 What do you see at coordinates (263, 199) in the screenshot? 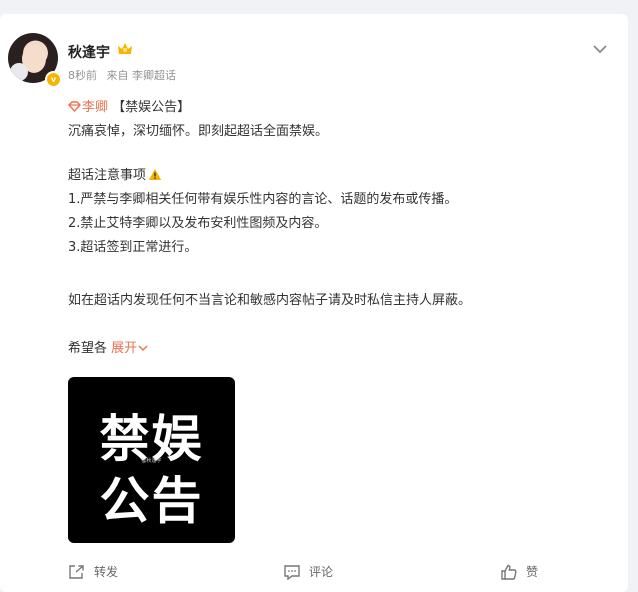
I see `post-line: 1.严禁与李卿相关任何带有娱乐性内容的言论、话题的发布或传播。` at bounding box center [263, 199].